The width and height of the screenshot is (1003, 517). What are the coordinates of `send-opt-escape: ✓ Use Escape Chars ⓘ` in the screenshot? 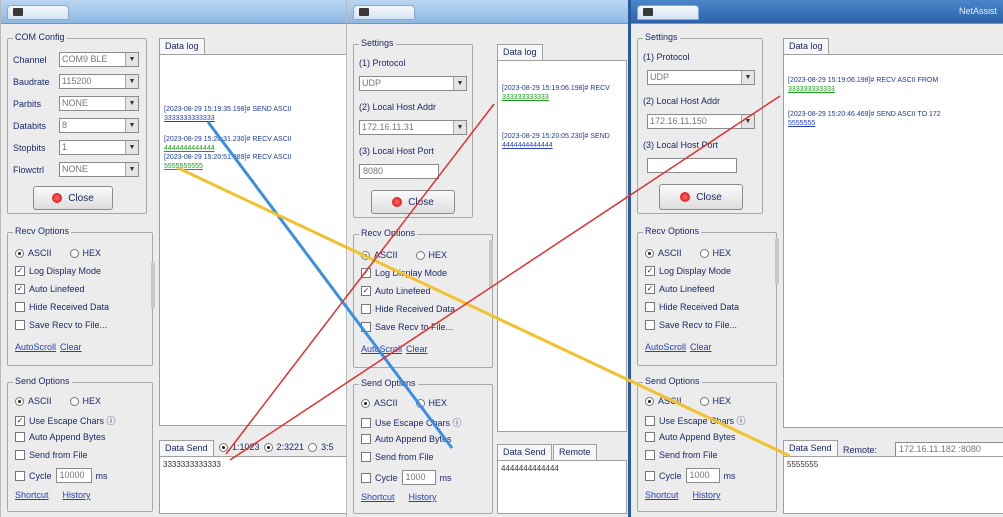 It's located at (65, 420).